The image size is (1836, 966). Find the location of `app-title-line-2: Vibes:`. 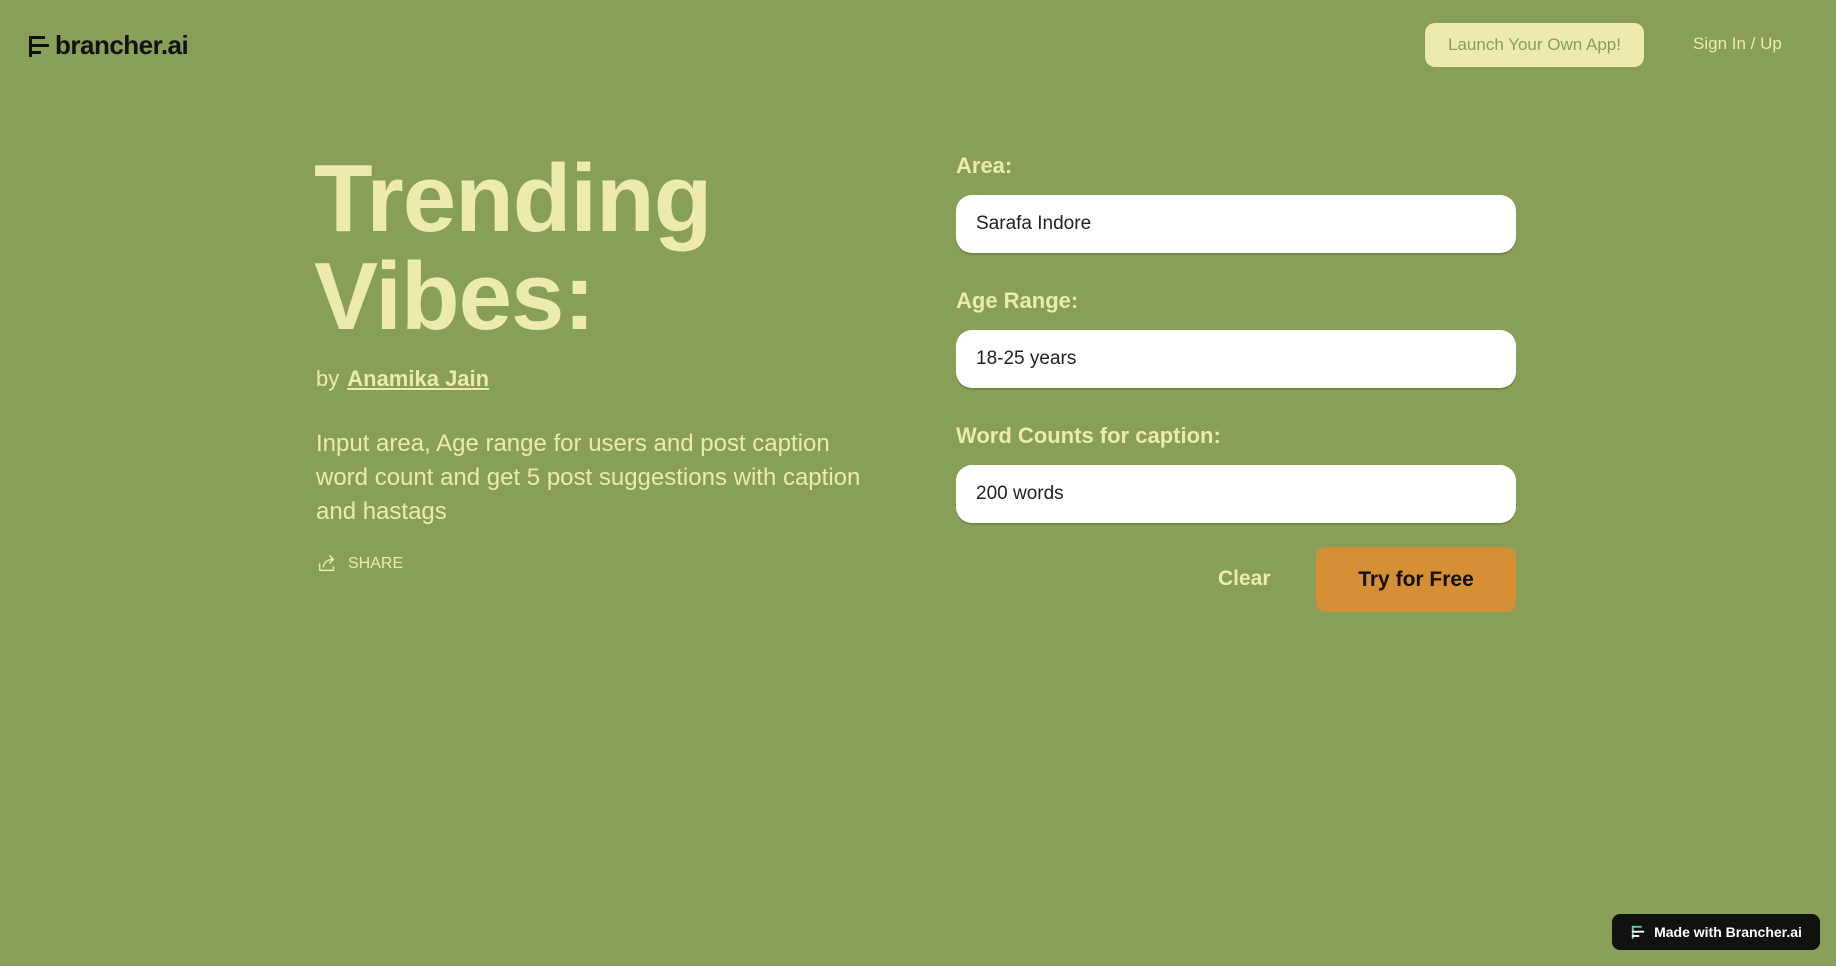

app-title-line-2: Vibes: is located at coordinates (454, 296).